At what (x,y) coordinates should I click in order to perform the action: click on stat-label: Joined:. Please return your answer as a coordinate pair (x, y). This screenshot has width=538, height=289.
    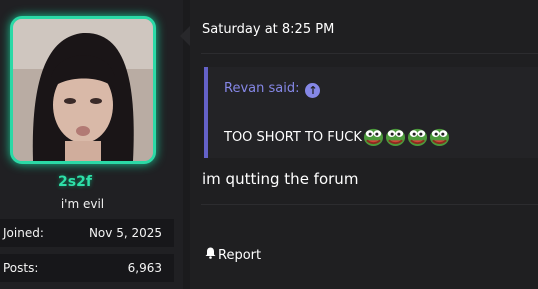
    Looking at the image, I should click on (23, 233).